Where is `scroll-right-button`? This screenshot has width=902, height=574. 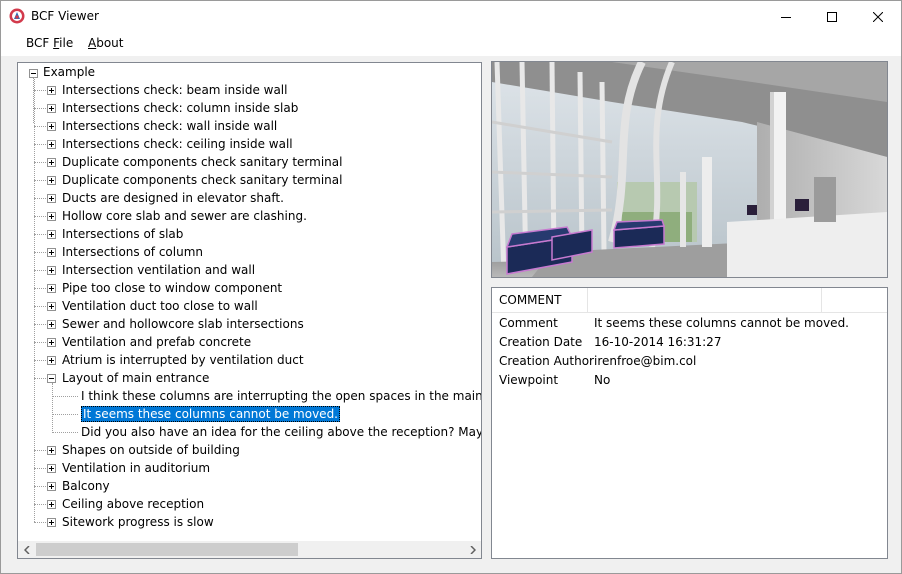 scroll-right-button is located at coordinates (472, 549).